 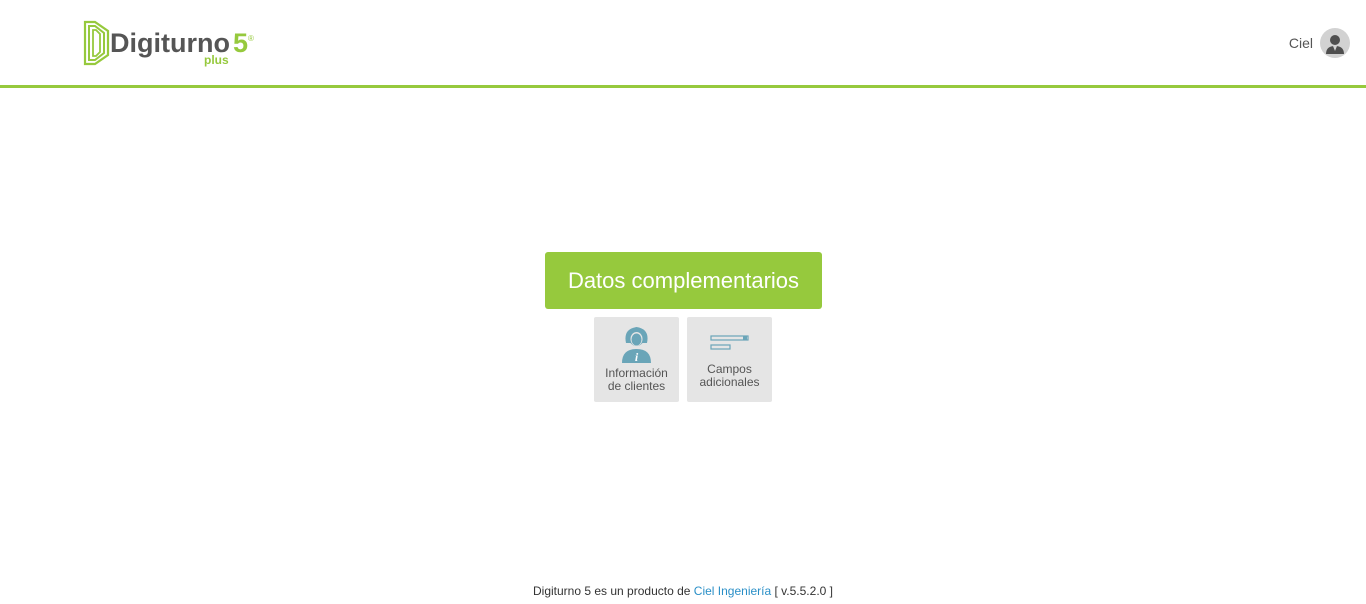 What do you see at coordinates (683, 44) in the screenshot?
I see `header: Digiturno 5 ® plus Ciel` at bounding box center [683, 44].